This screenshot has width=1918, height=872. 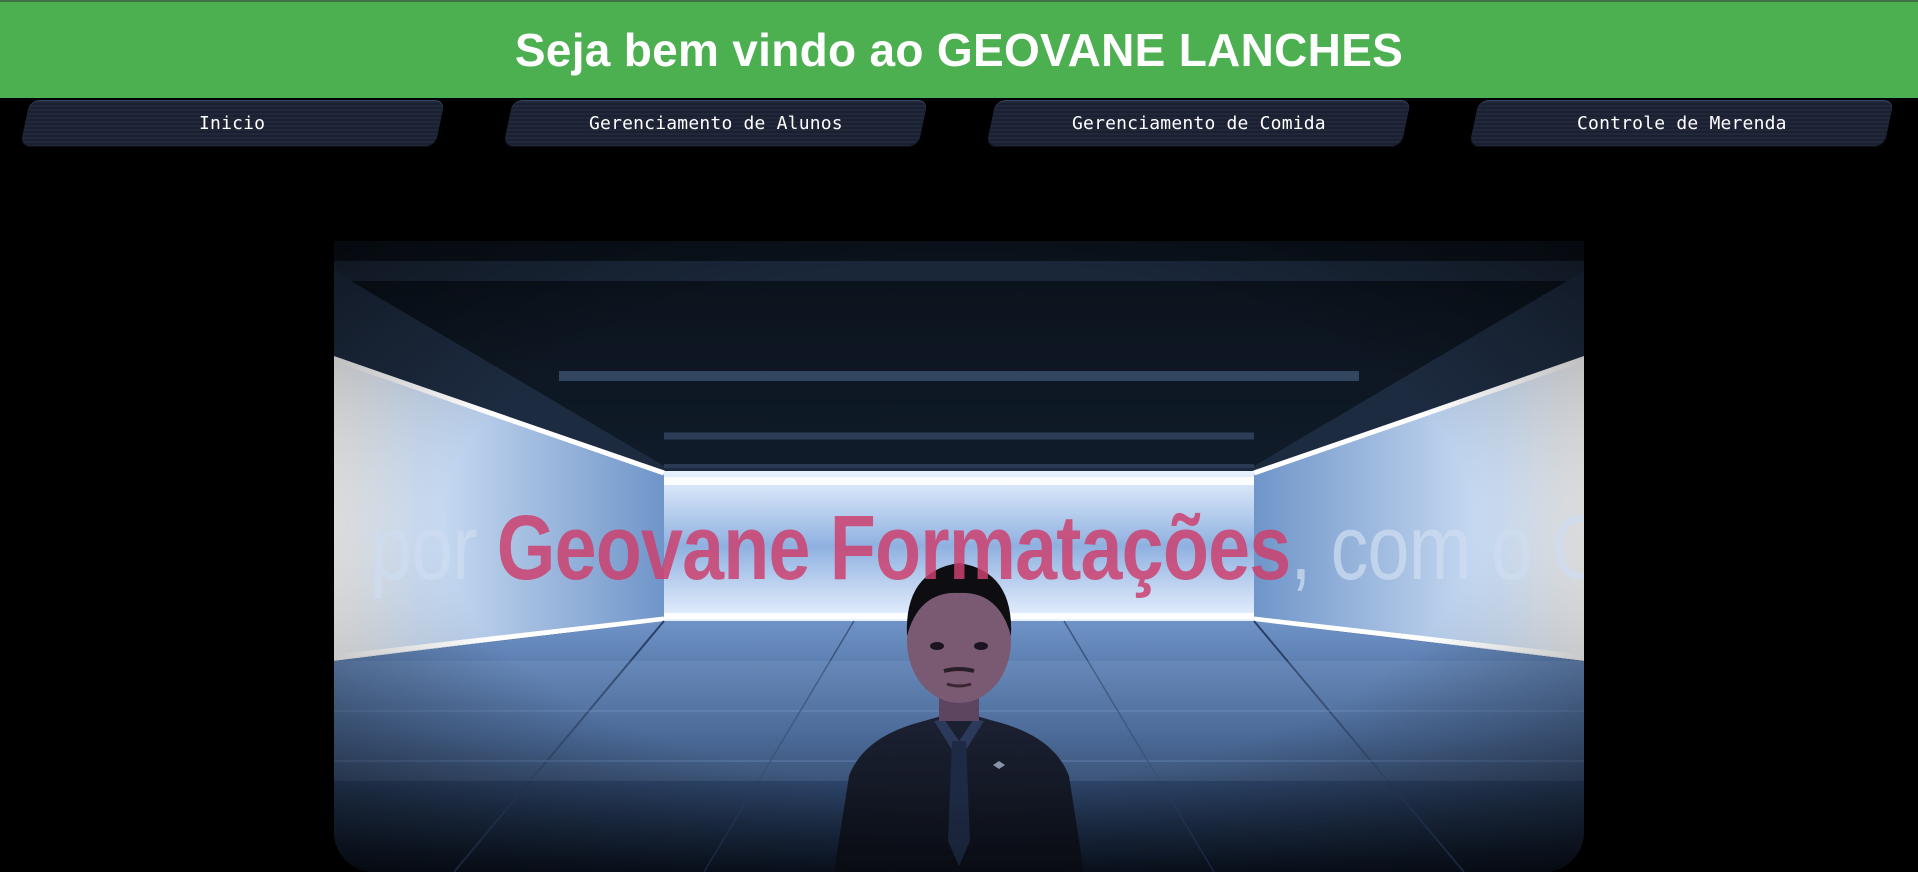 I want to click on site-header: Seja bem vindo ao GEOVANE LANCHES, so click(x=959, y=50).